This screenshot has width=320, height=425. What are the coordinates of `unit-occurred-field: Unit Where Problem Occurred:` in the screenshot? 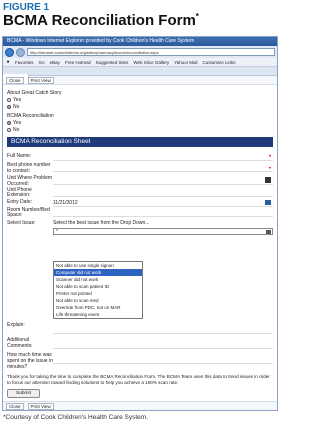 It's located at (140, 181).